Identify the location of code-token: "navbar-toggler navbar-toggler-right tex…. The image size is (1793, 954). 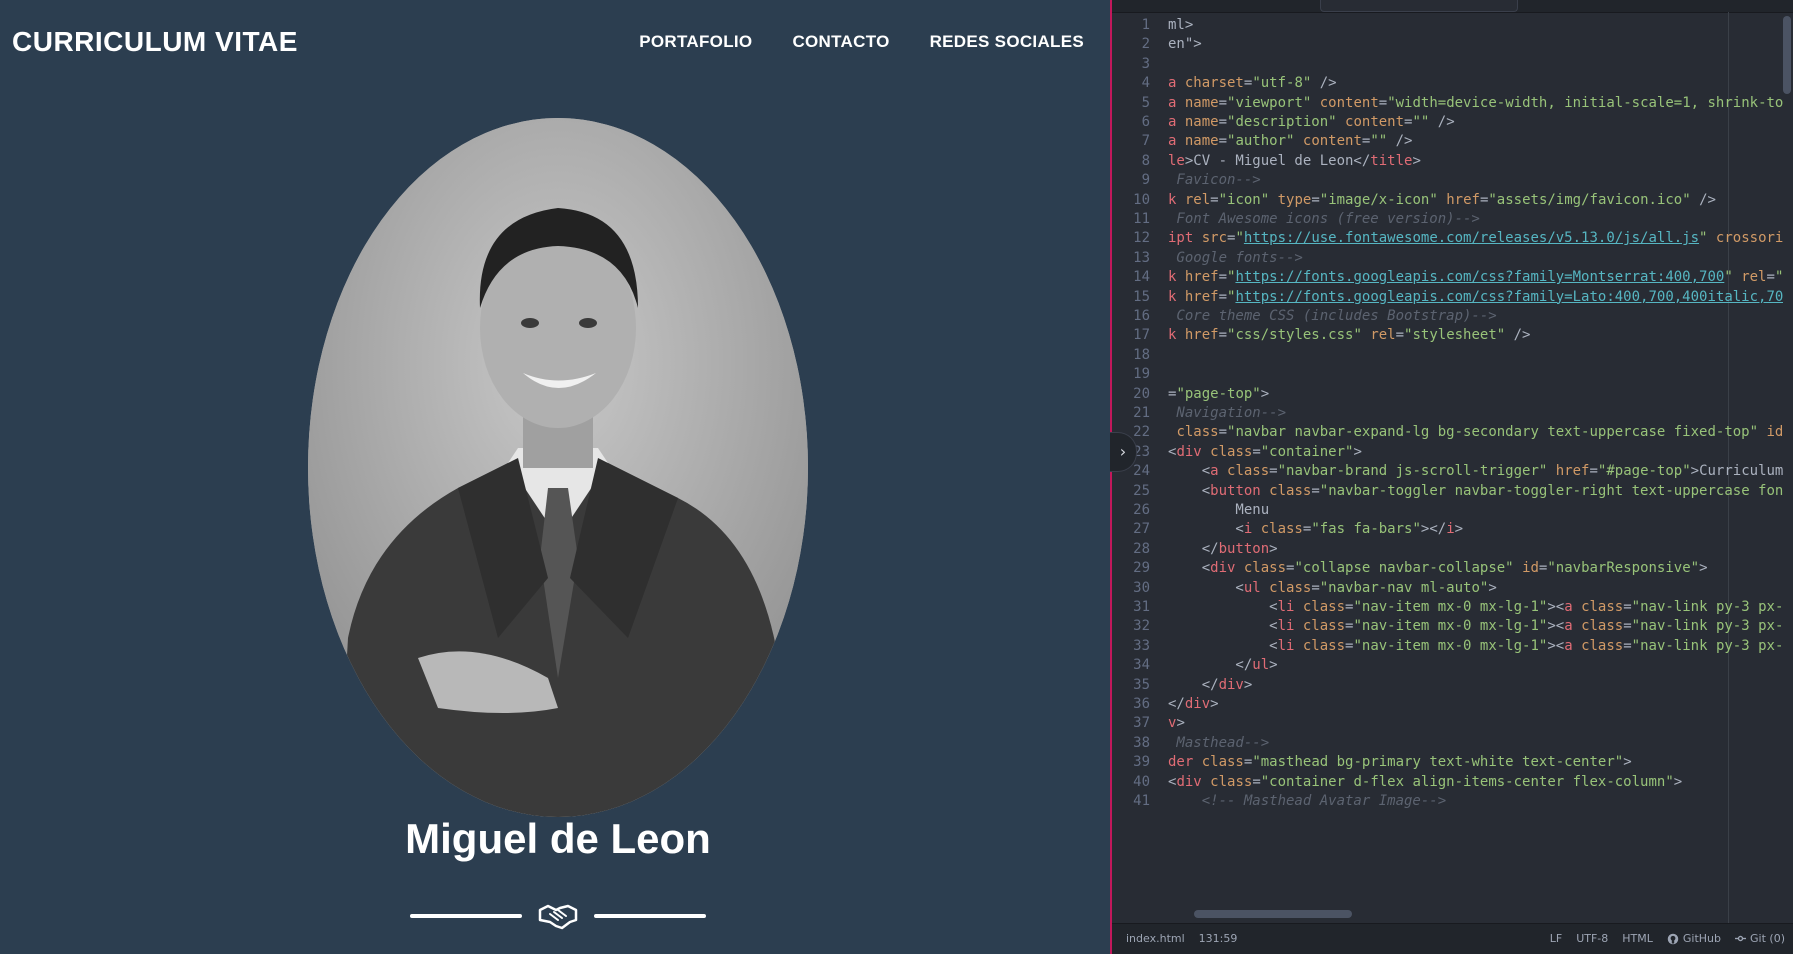
(1551, 490).